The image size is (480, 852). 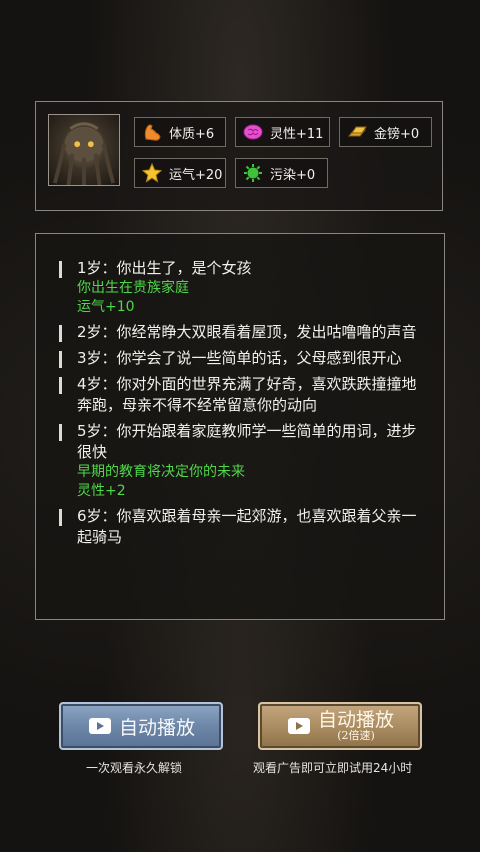 What do you see at coordinates (156, 727) in the screenshot?
I see `autoplay-button-label: 自动播放` at bounding box center [156, 727].